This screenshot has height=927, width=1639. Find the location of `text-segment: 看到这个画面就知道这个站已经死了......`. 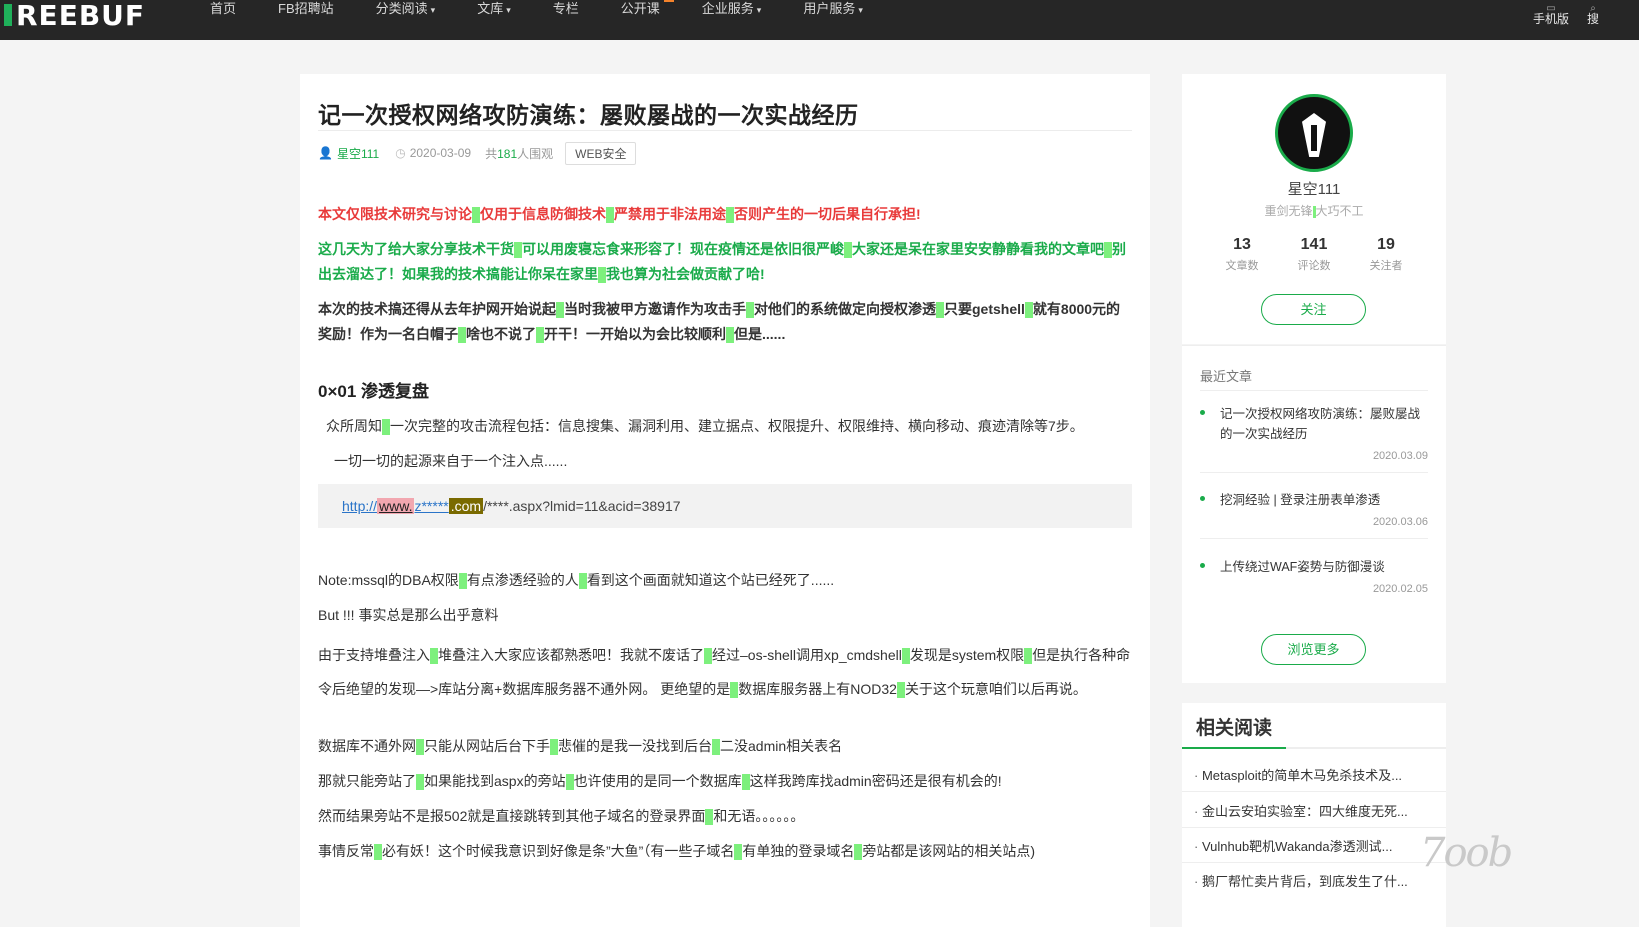

text-segment: 看到这个画面就知道这个站已经死了...... is located at coordinates (710, 580).